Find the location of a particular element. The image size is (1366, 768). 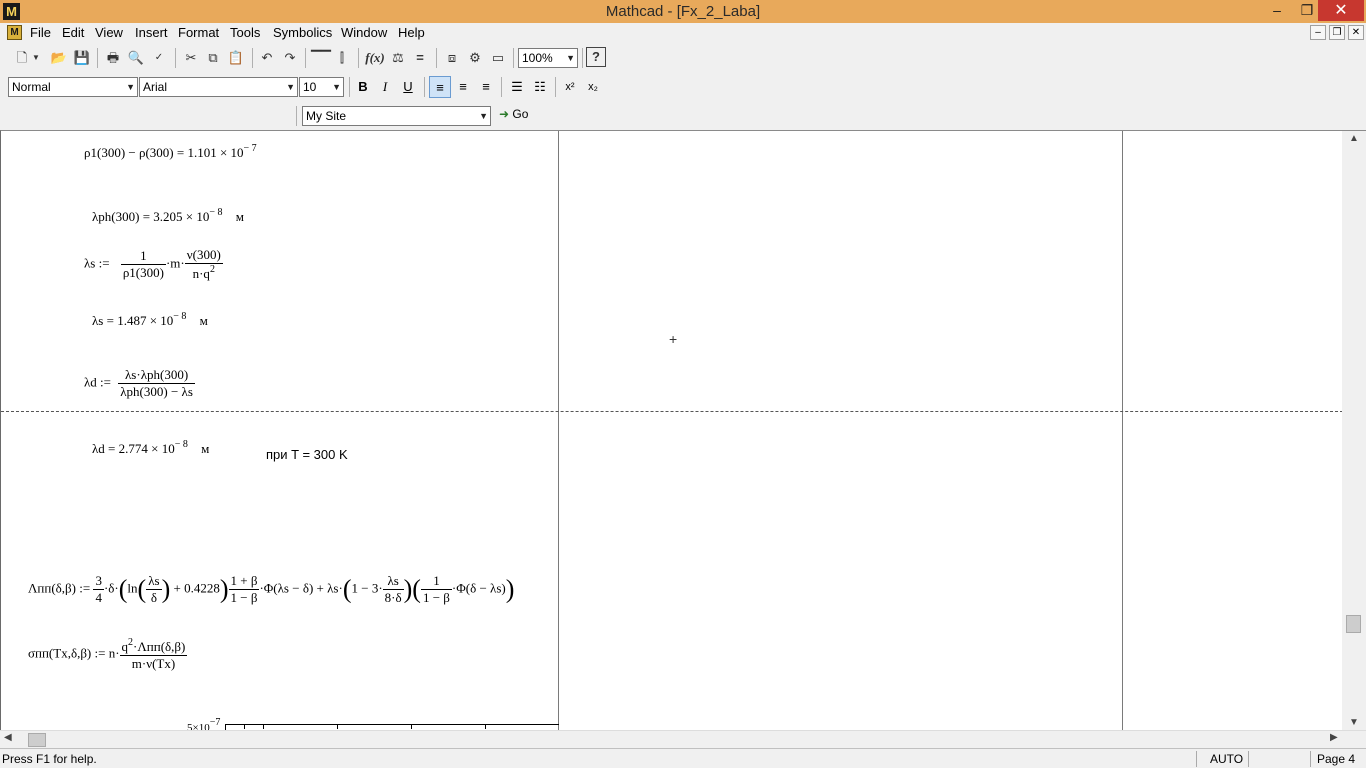

plot-frame-top is located at coordinates (392, 724).